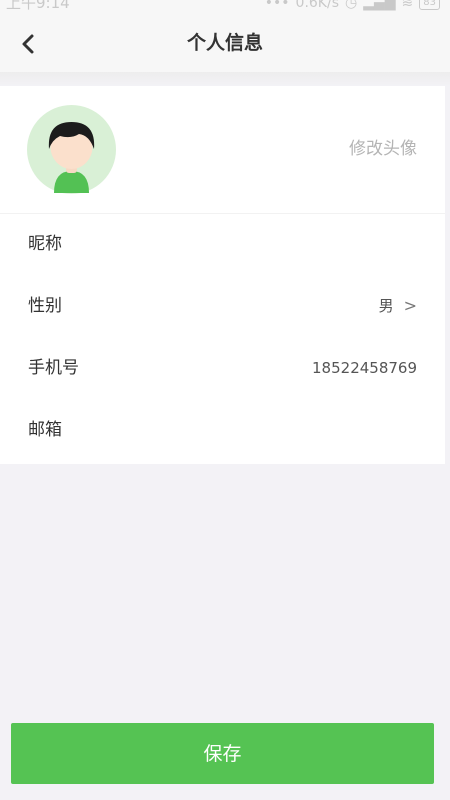 This screenshot has height=800, width=450. I want to click on nickname-row: 昵称, so click(222, 244).